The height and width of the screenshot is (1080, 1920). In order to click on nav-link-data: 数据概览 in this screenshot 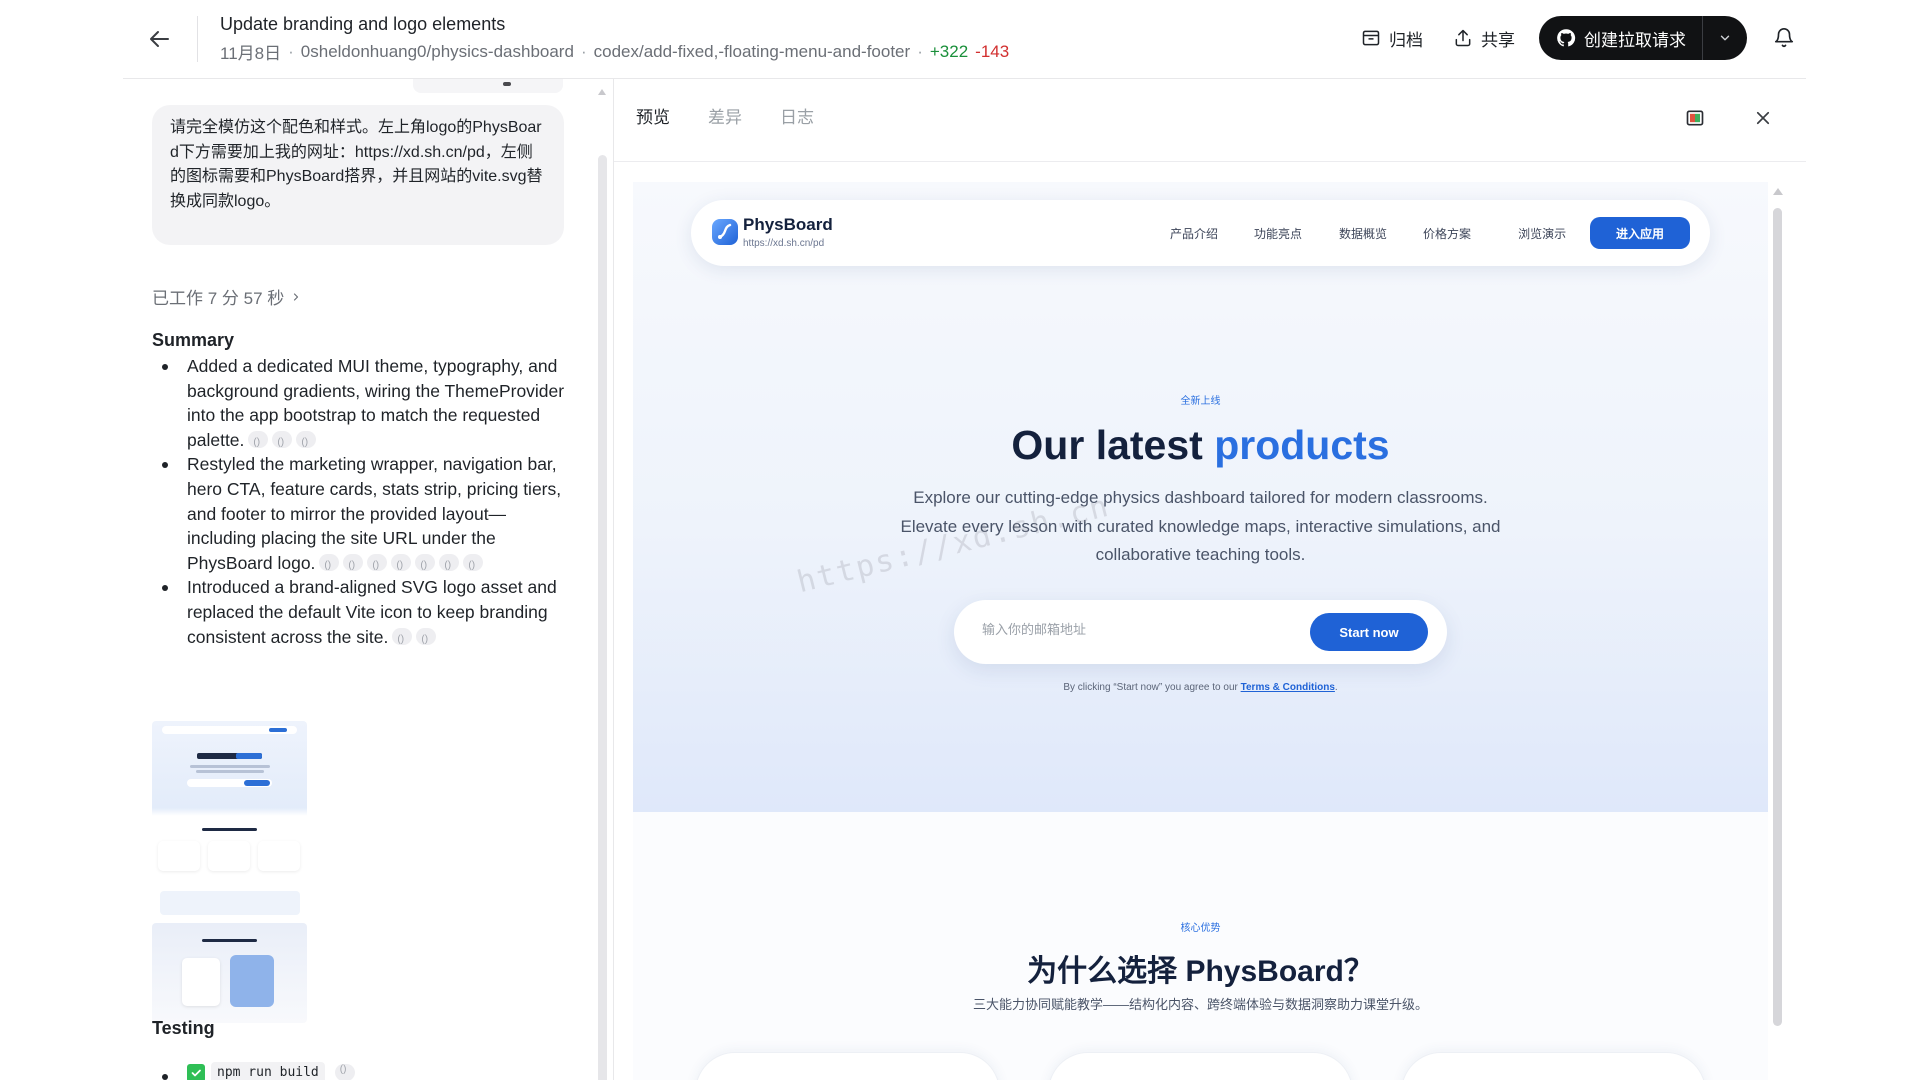, I will do `click(1363, 233)`.